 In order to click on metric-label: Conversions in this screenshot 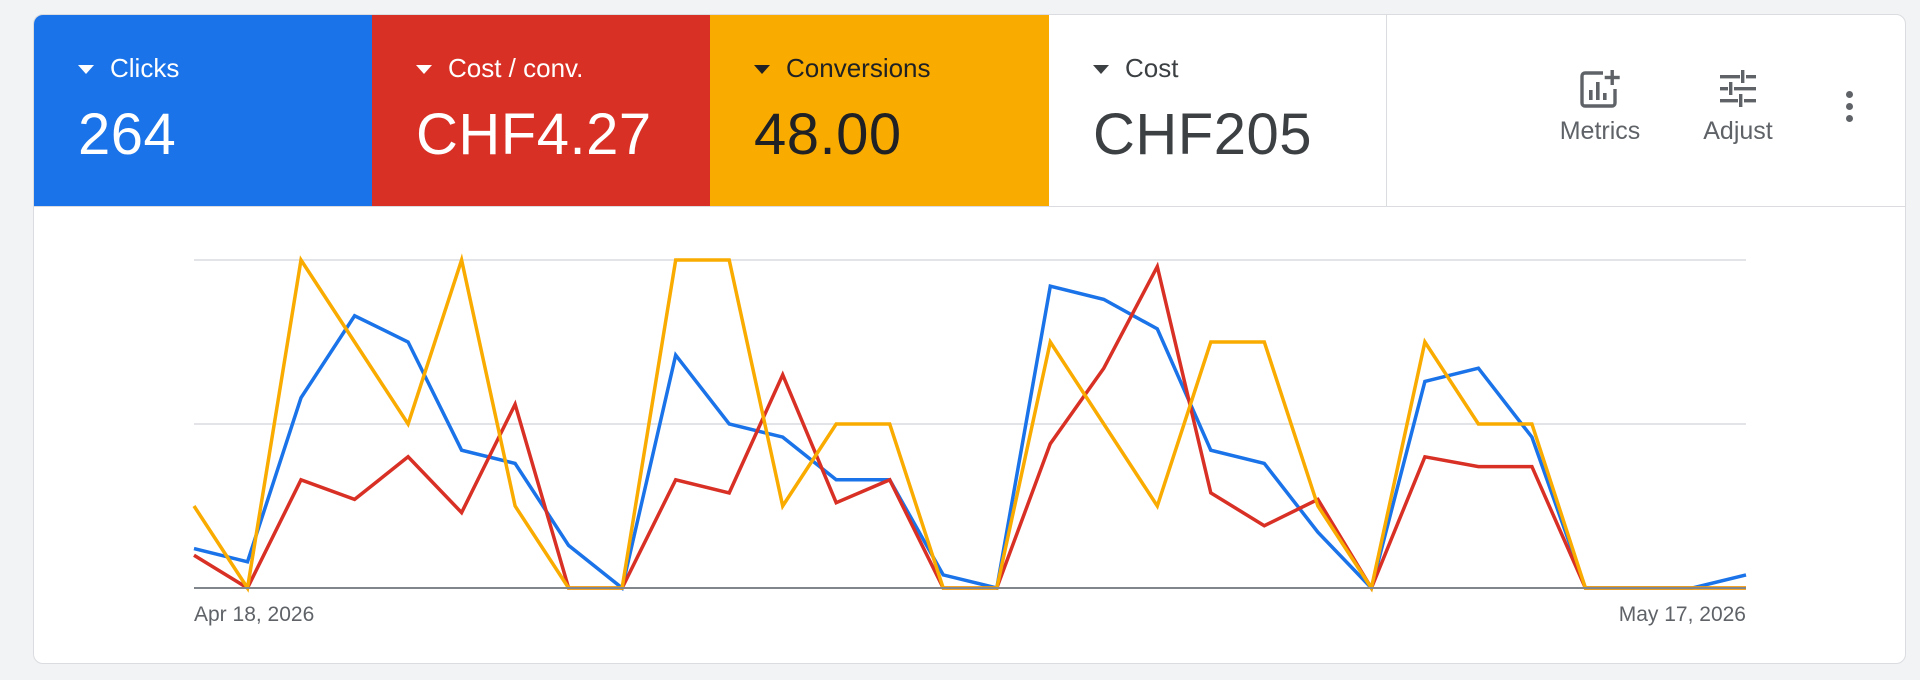, I will do `click(842, 68)`.